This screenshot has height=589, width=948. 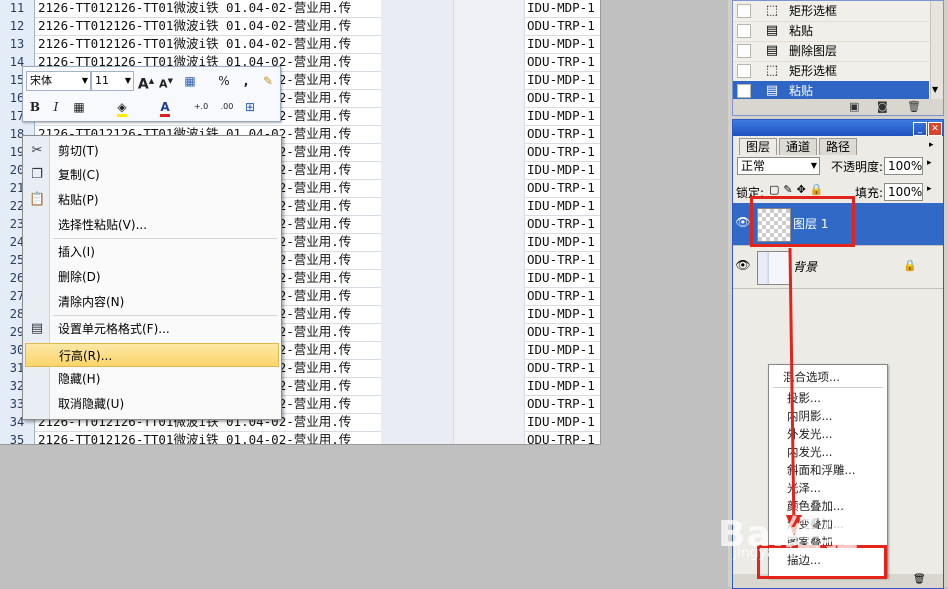 I want to click on lock-icons: ▢✎✥🔒, so click(x=798, y=189).